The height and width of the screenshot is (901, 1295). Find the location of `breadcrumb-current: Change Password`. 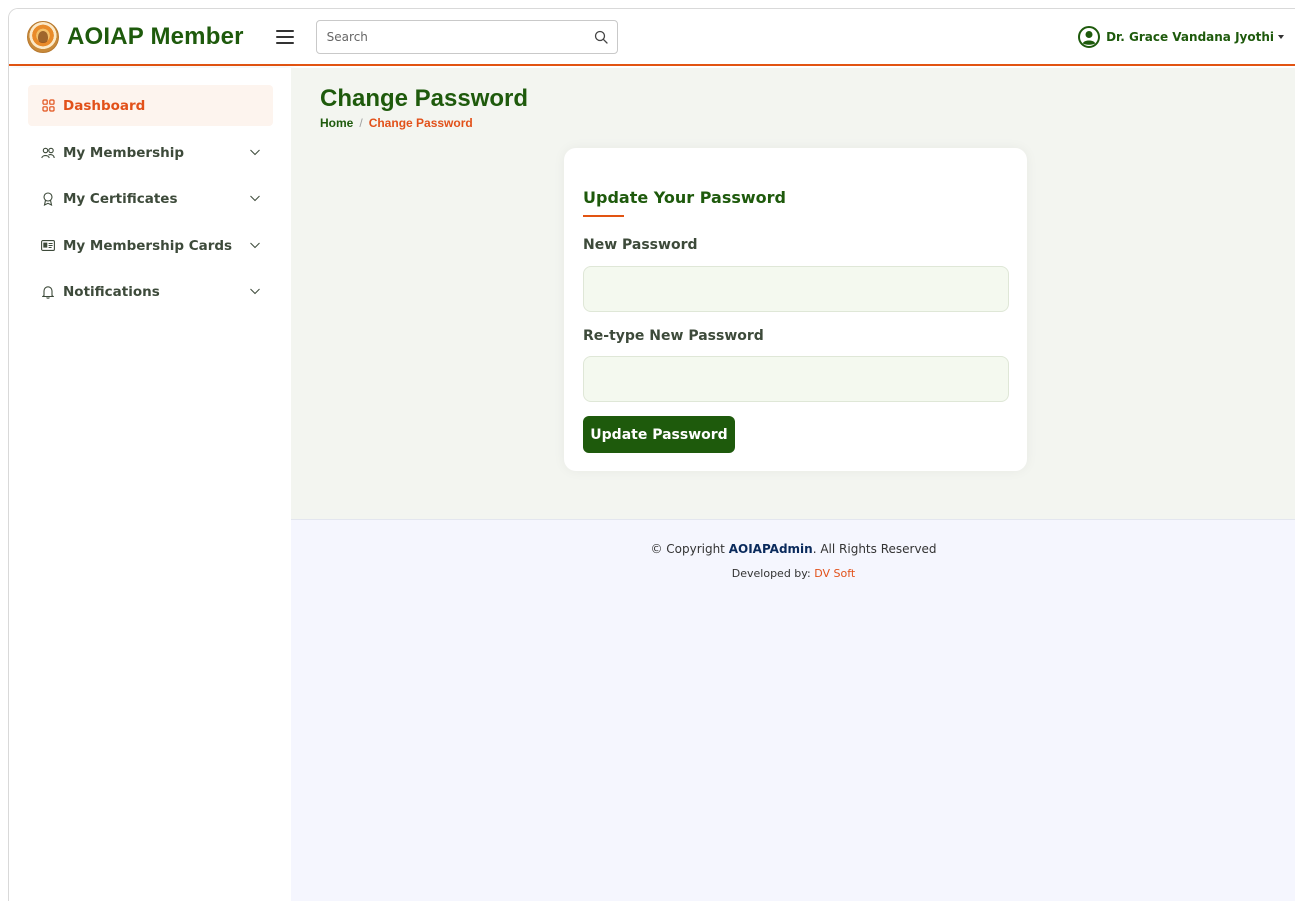

breadcrumb-current: Change Password is located at coordinates (420, 123).